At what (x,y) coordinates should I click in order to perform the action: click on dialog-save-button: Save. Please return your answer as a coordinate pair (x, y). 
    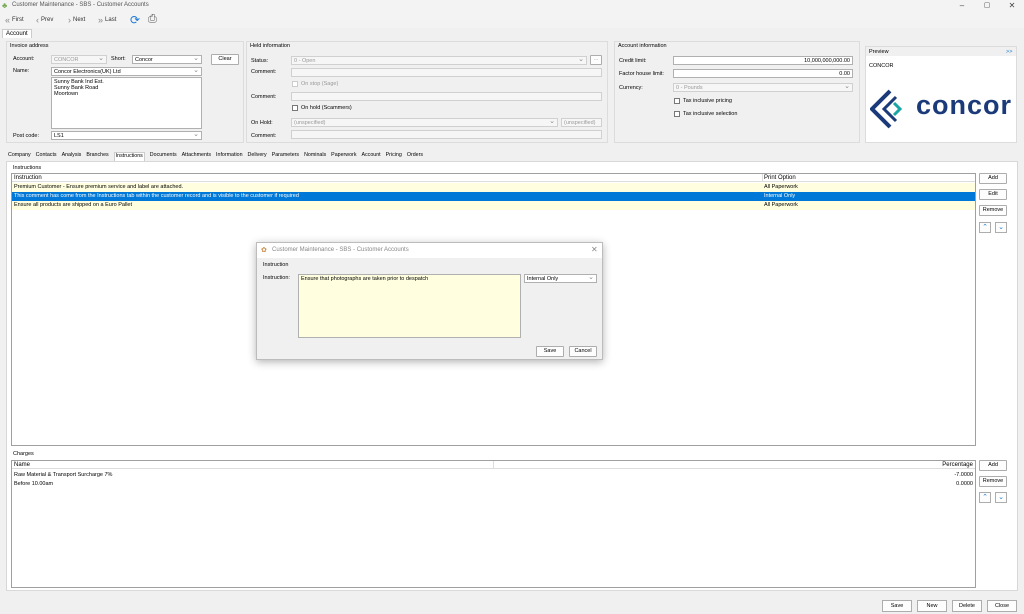
    Looking at the image, I should click on (550, 351).